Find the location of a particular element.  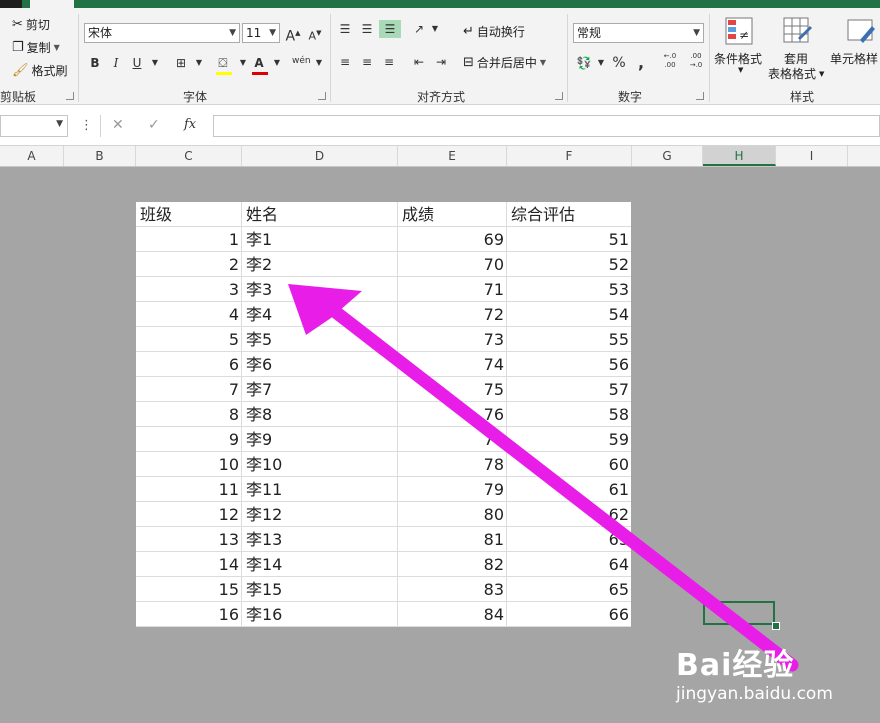

watermark-url: jingyan.baidu.com is located at coordinates (754, 694).